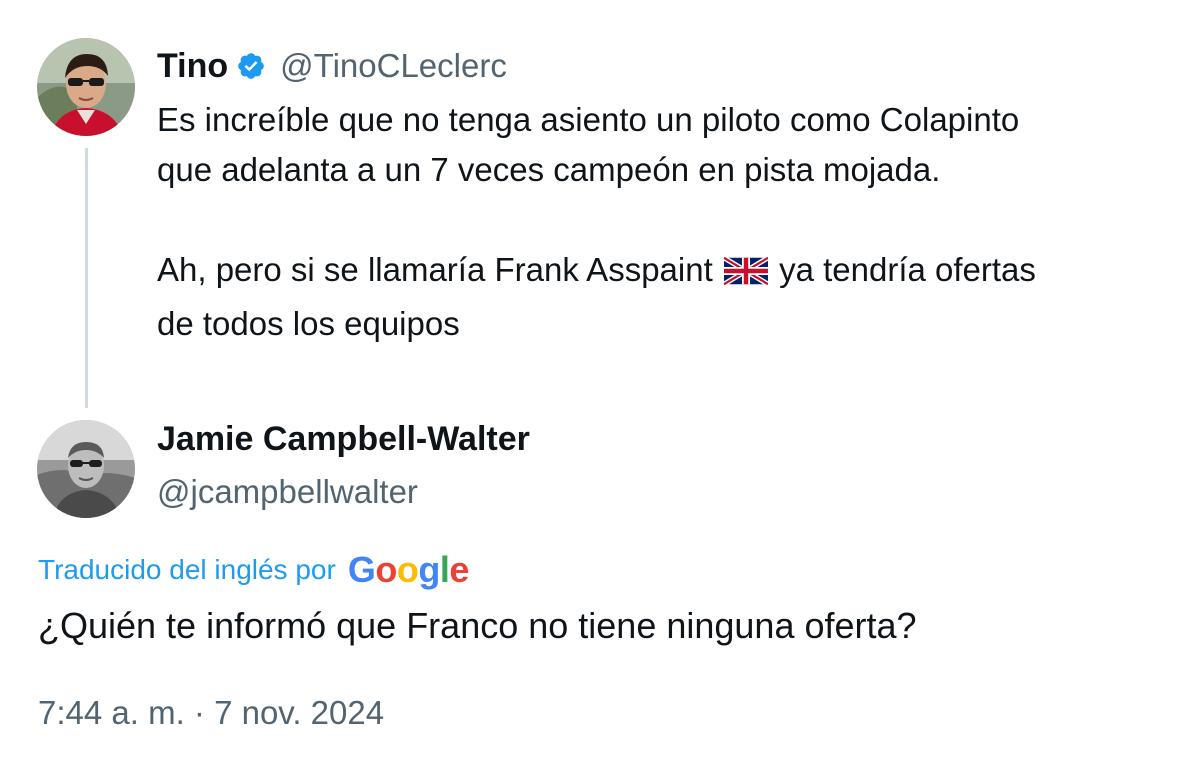 This screenshot has width=1200, height=771. What do you see at coordinates (211, 713) in the screenshot?
I see `reply-timestamp: 7:44 a. m. · 7 nov. 2024` at bounding box center [211, 713].